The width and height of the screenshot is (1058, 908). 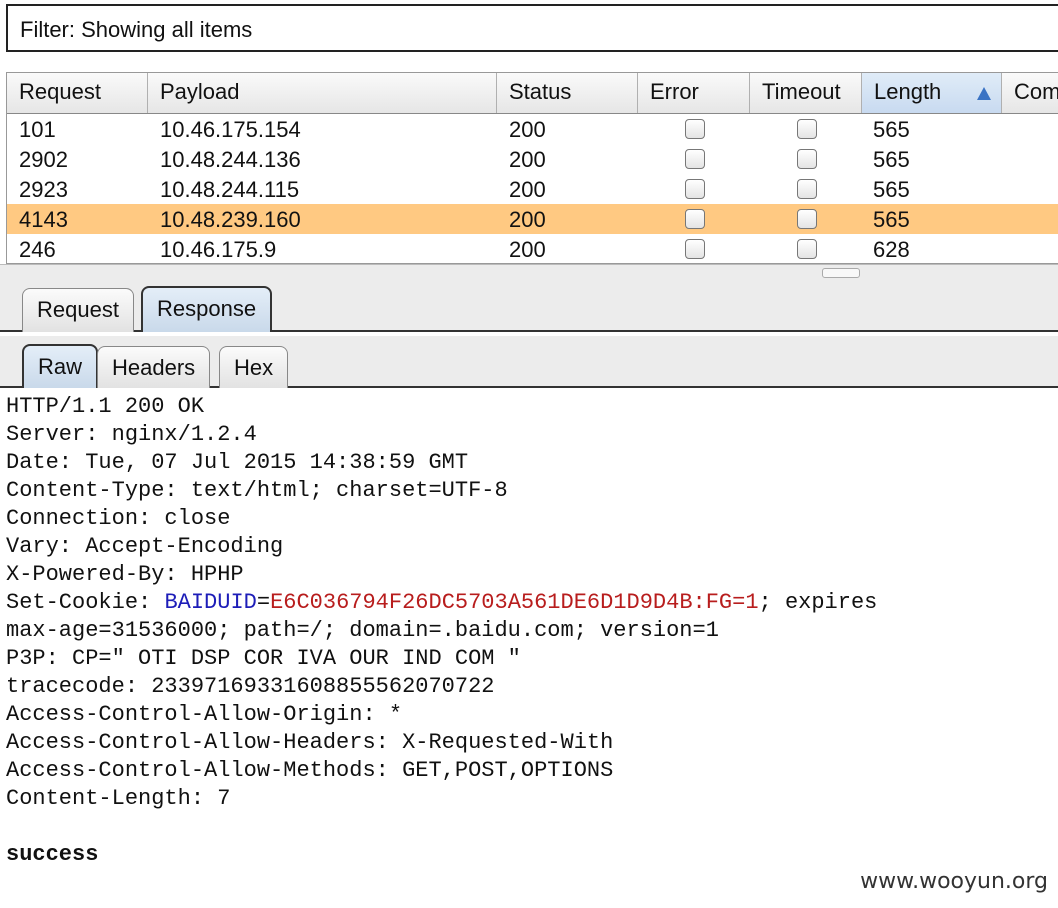 What do you see at coordinates (254, 367) in the screenshot?
I see `tab-hex: Hex` at bounding box center [254, 367].